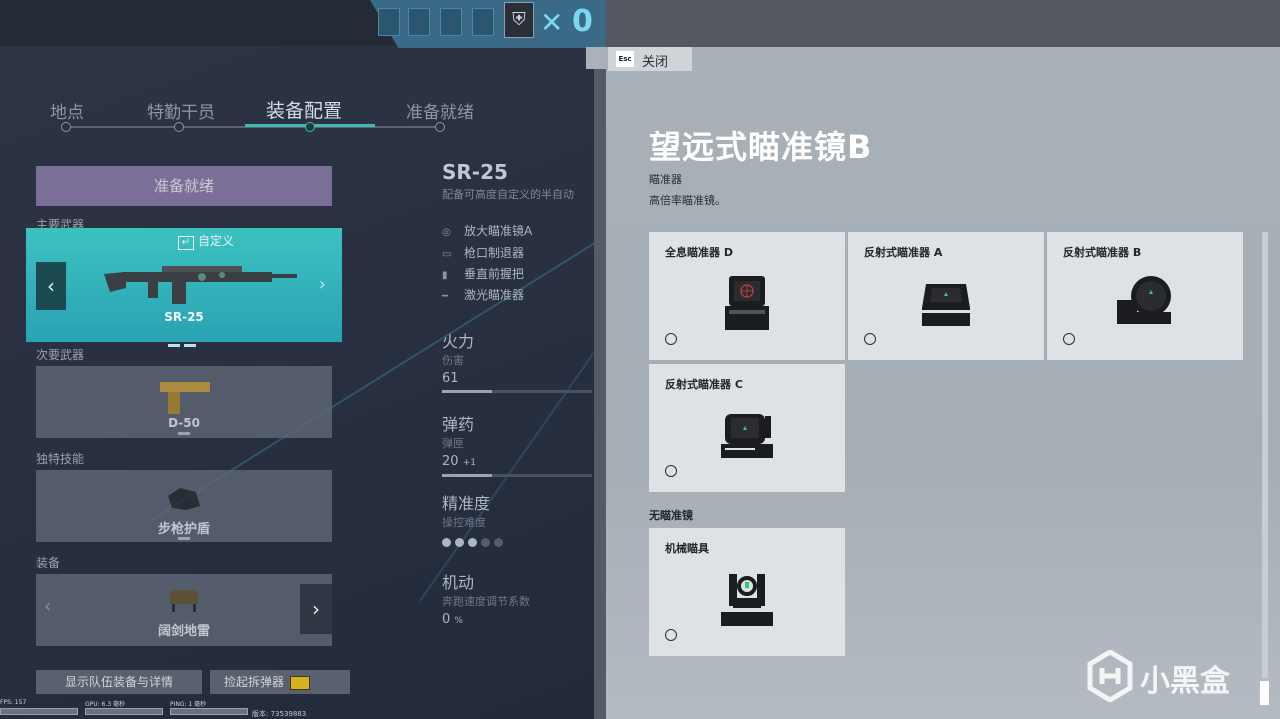 The image size is (1280, 719). What do you see at coordinates (508, 194) in the screenshot?
I see `weapon-description: 配备可高度自定义的半自动` at bounding box center [508, 194].